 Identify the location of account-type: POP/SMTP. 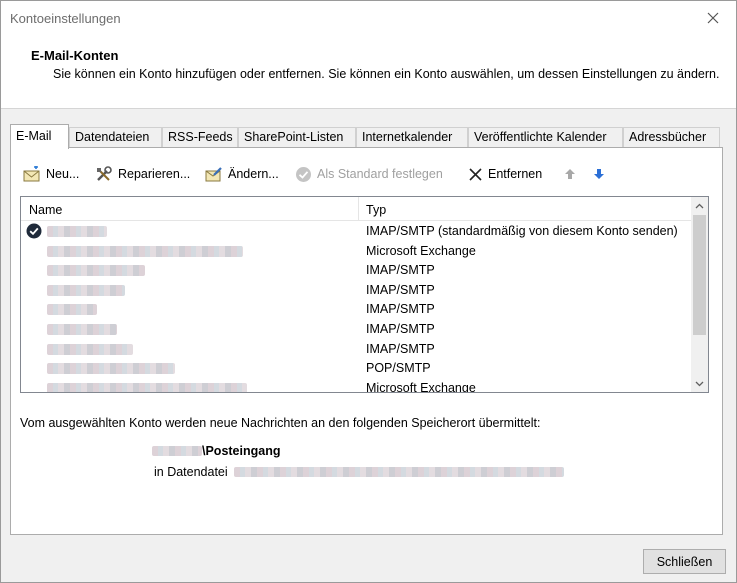
(398, 368).